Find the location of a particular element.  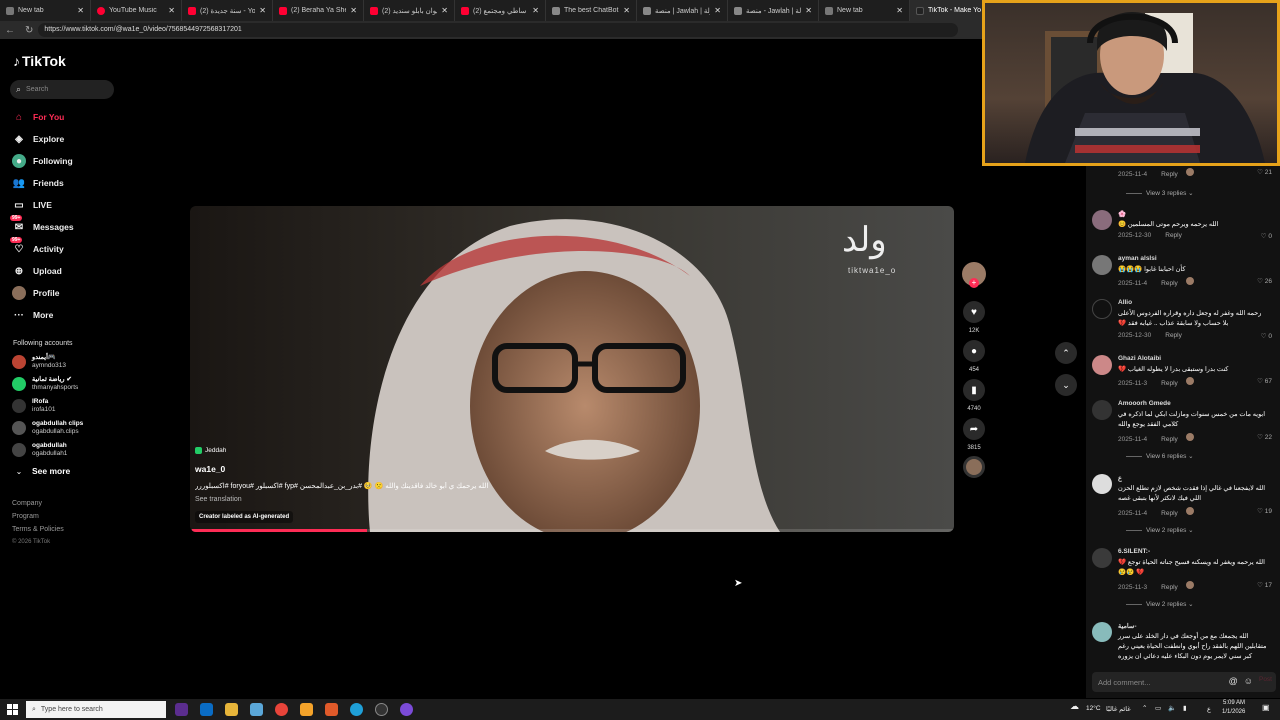

comment-like: ♡ 17 is located at coordinates (1264, 585).